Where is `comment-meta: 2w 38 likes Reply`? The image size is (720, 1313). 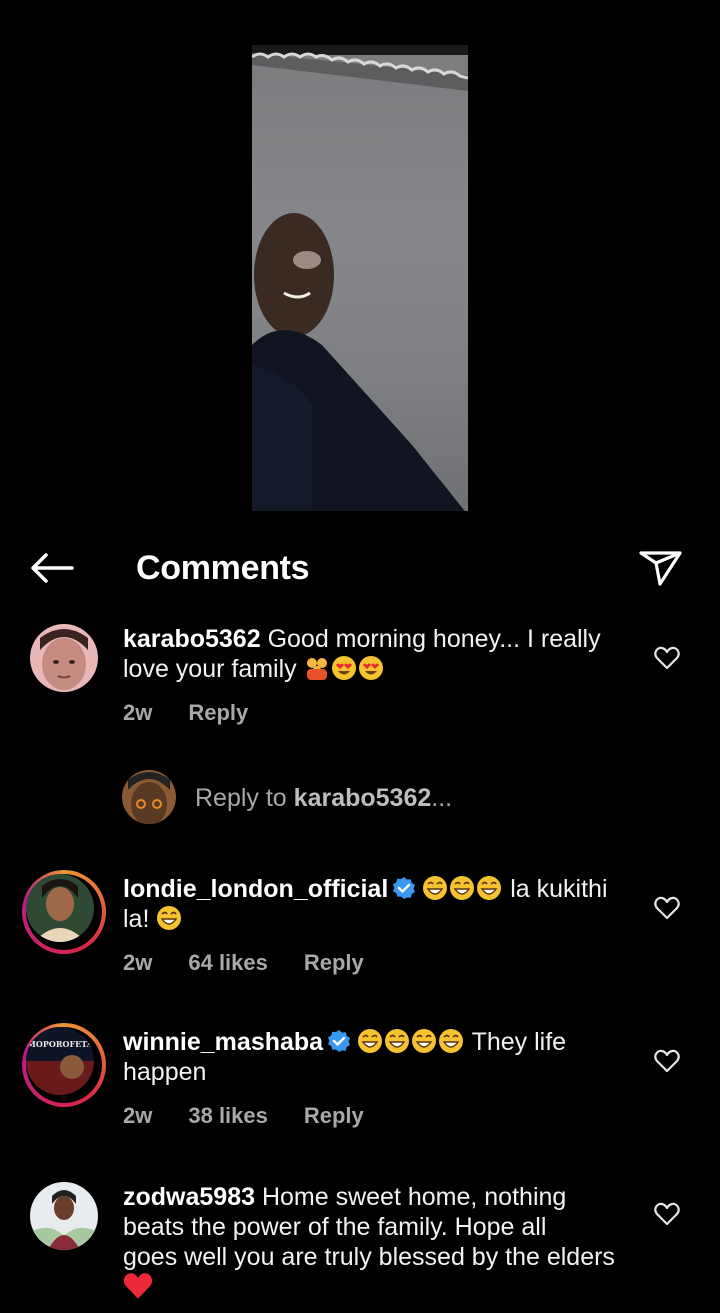
comment-meta: 2w 38 likes Reply is located at coordinates (261, 1116).